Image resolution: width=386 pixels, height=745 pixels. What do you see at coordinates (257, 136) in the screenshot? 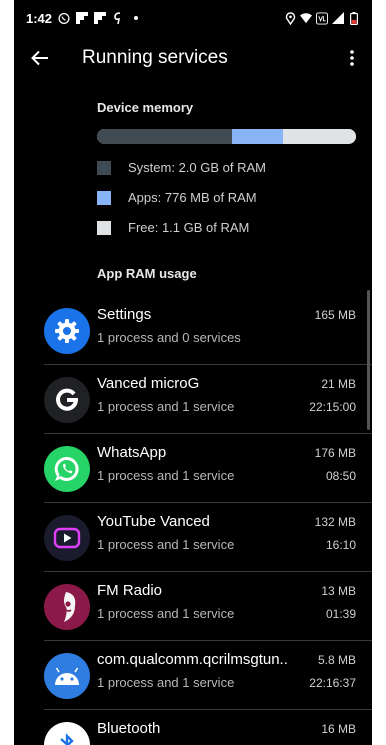
I see `memory-bar-apps-segment` at bounding box center [257, 136].